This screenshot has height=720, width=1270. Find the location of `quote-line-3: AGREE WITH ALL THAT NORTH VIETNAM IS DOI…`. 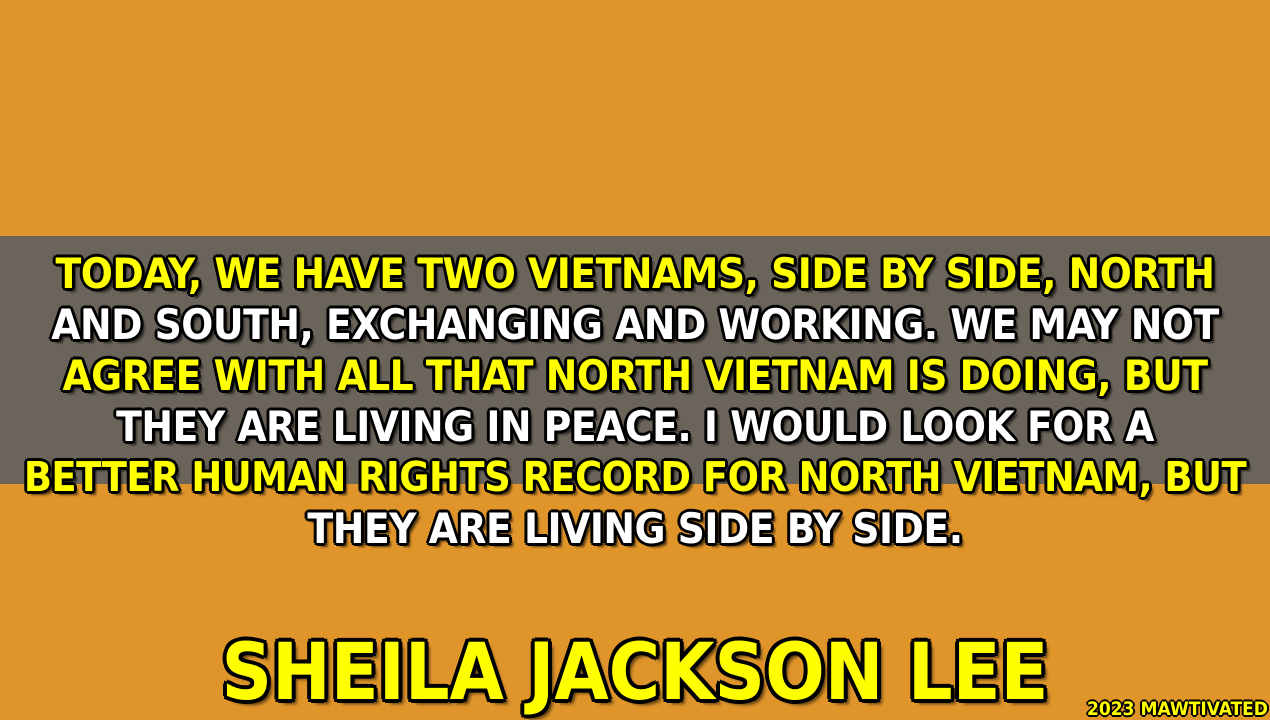

quote-line-3: AGREE WITH ALL THAT NORTH VIETNAM IS DOI… is located at coordinates (635, 375).